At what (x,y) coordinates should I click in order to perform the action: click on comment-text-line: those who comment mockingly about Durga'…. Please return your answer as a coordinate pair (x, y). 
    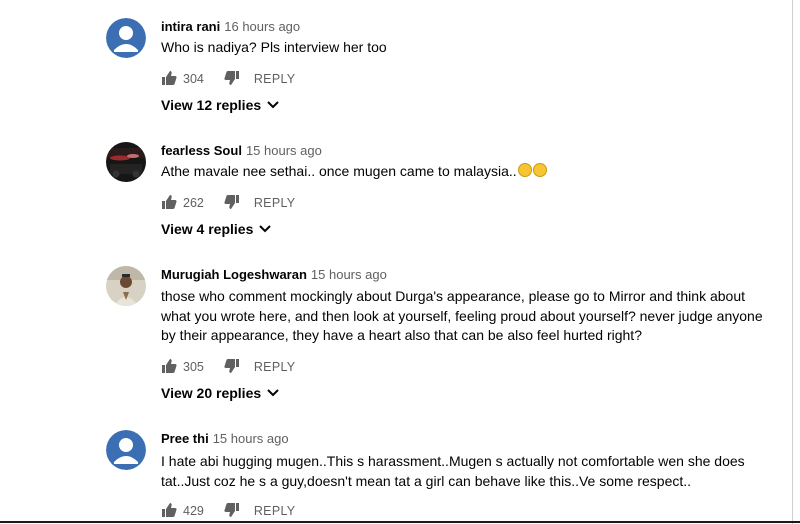
    Looking at the image, I should click on (453, 296).